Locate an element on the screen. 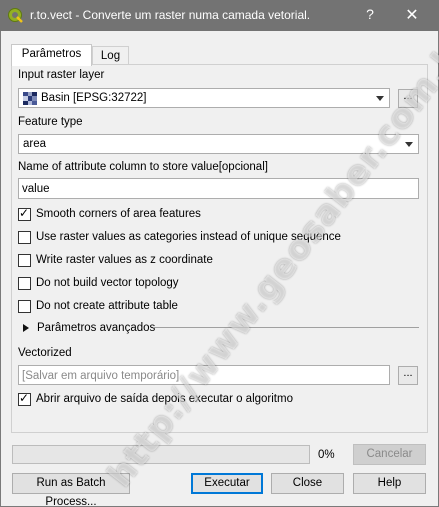  help-icon: ? is located at coordinates (370, 14).